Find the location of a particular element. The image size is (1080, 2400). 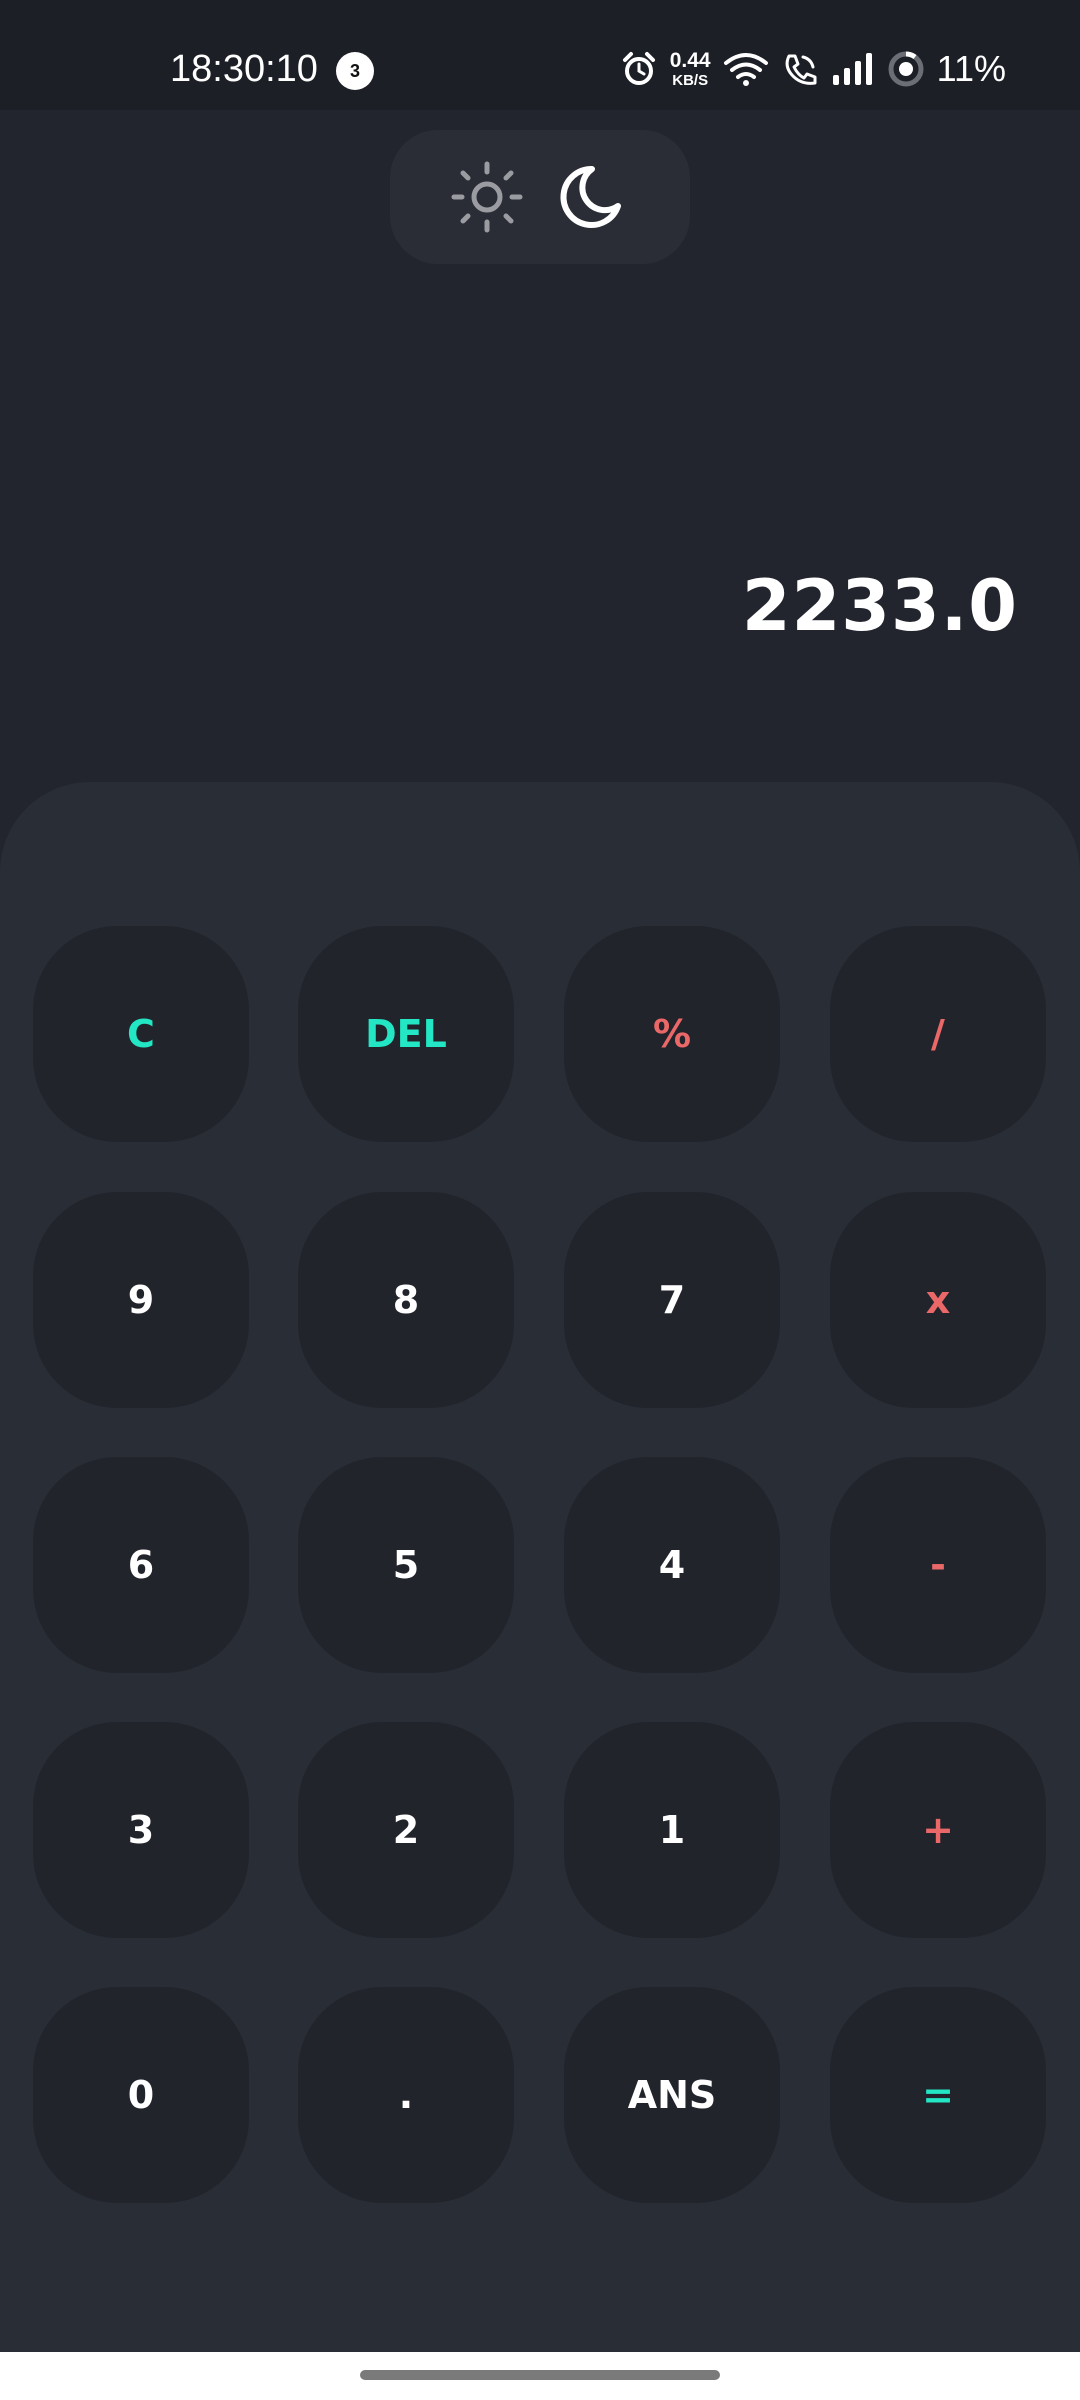

key-label: DEL is located at coordinates (406, 1034).